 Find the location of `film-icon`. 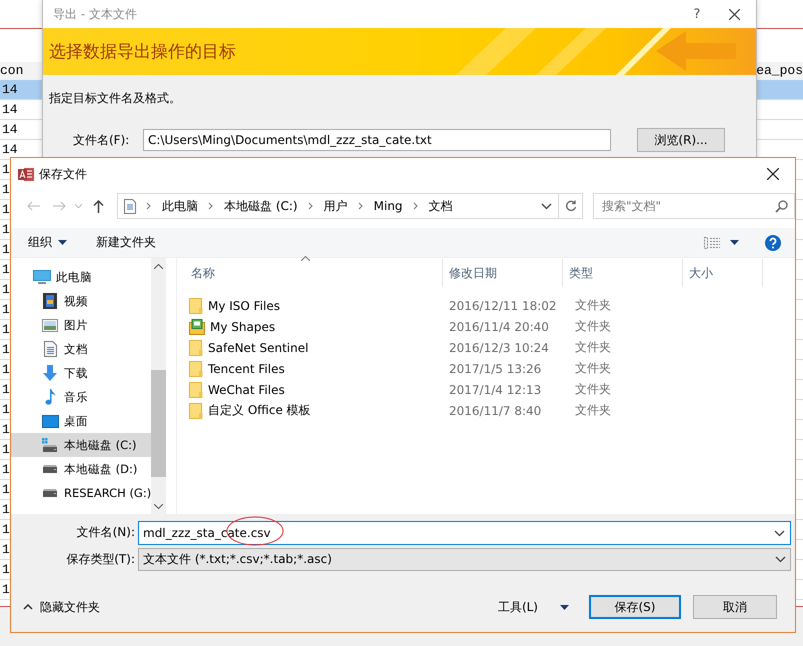

film-icon is located at coordinates (50, 301).